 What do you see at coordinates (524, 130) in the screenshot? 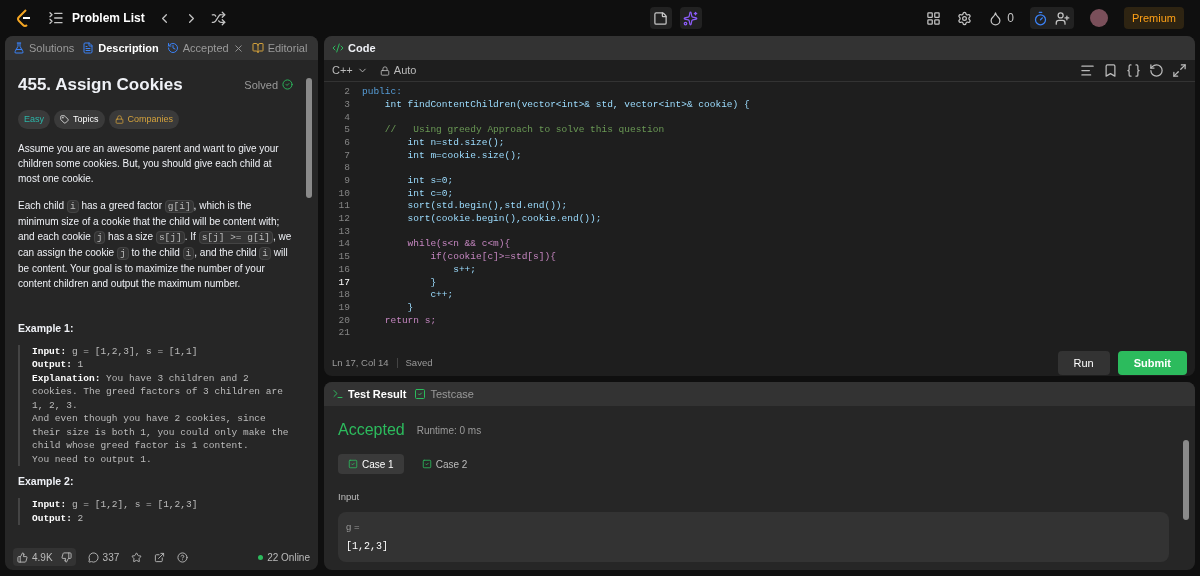
I see `code-line: // Using greedy Approach to solve this question` at bounding box center [524, 130].